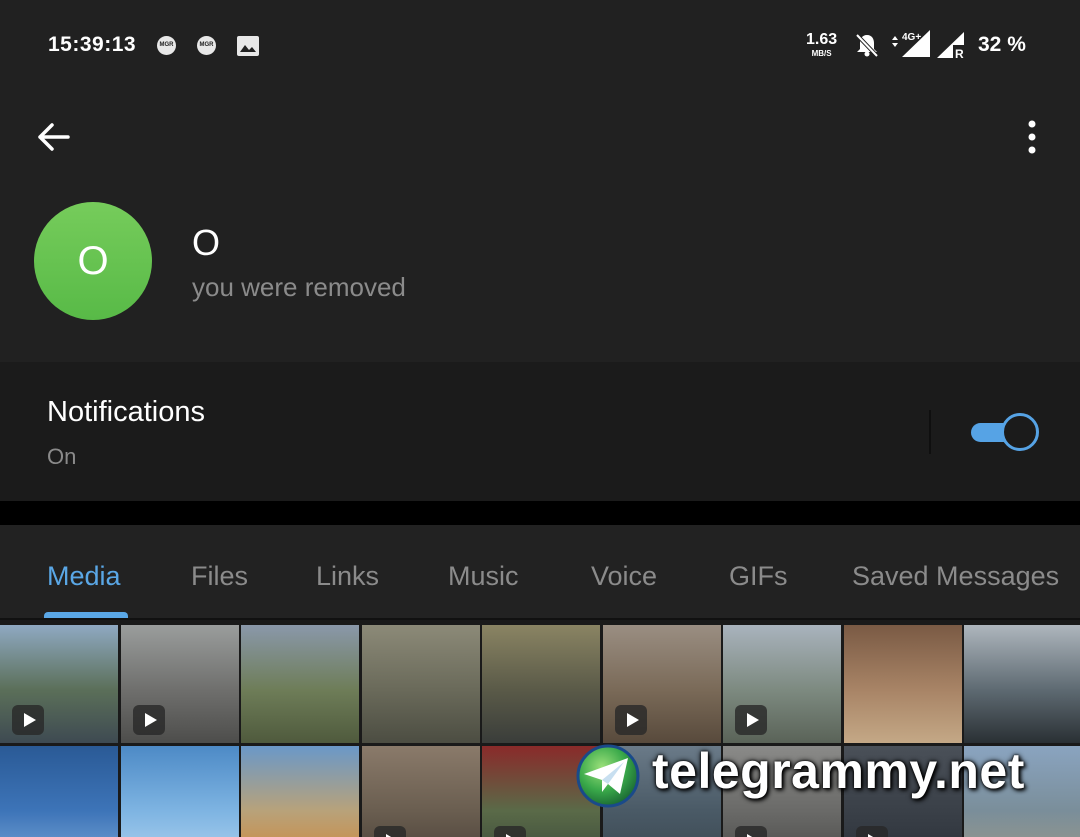 Image resolution: width=1080 pixels, height=837 pixels. Describe the element at coordinates (540, 136) in the screenshot. I see `app-bar` at that location.